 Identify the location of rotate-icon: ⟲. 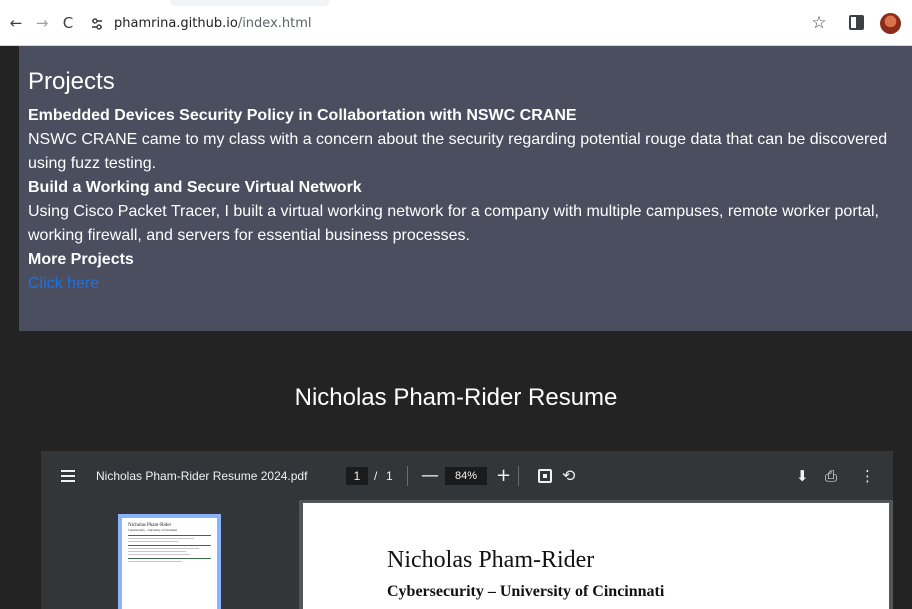
(568, 475).